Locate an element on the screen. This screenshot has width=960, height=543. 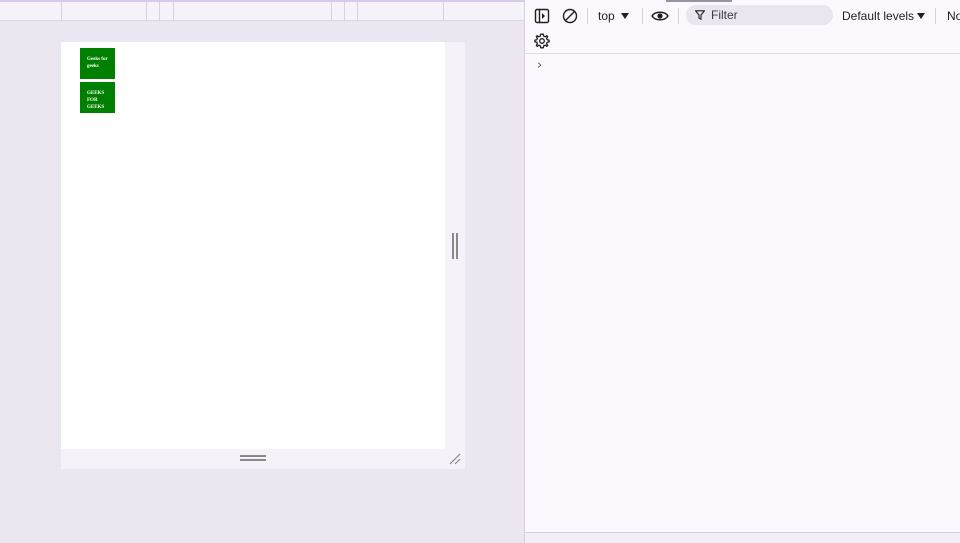
console-toolbar: top Filter Default levels No is located at coordinates (742, 15).